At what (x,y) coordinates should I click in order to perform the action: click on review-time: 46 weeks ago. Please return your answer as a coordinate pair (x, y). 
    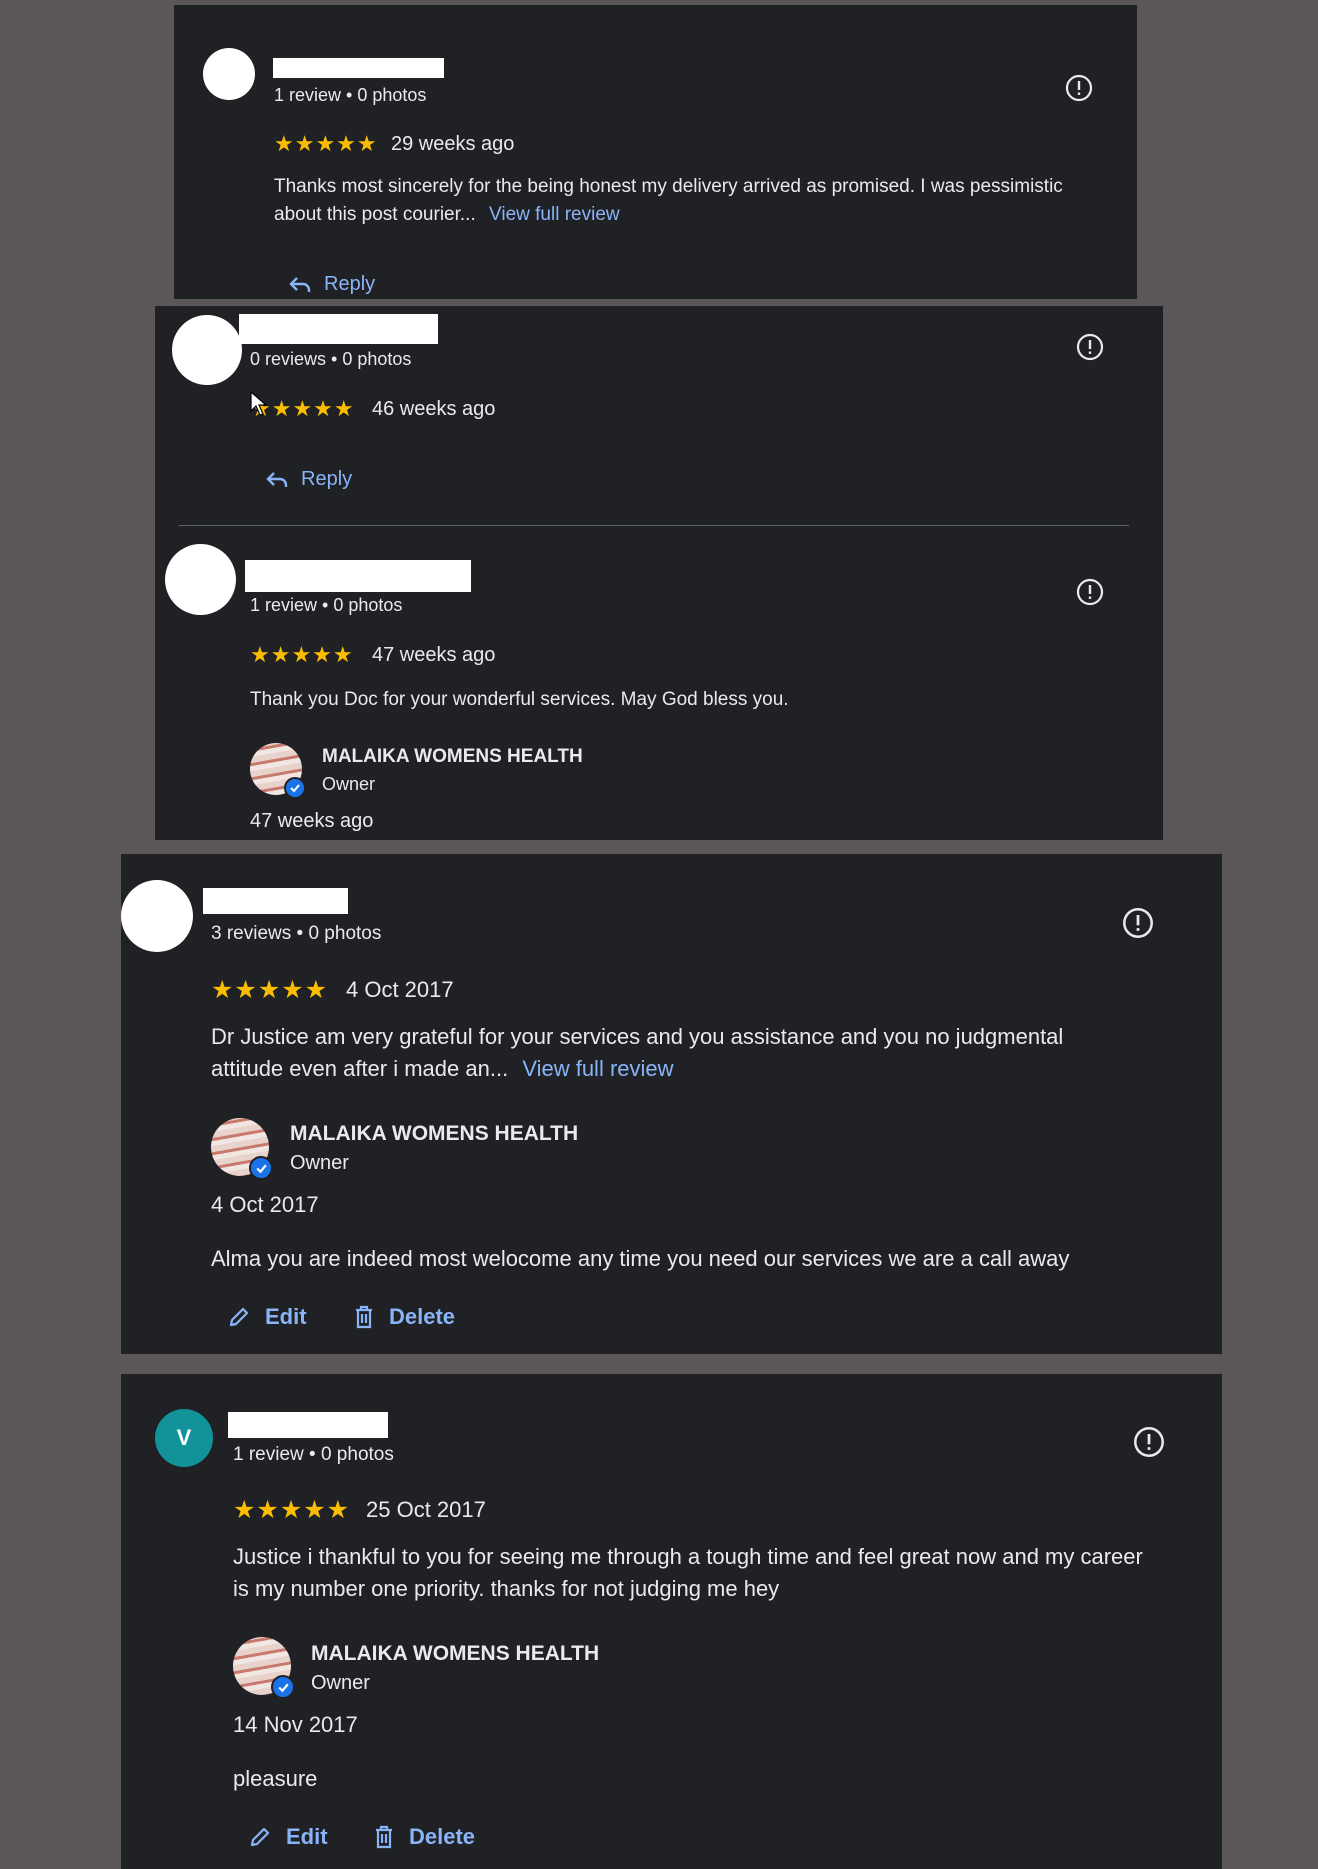
    Looking at the image, I should click on (434, 409).